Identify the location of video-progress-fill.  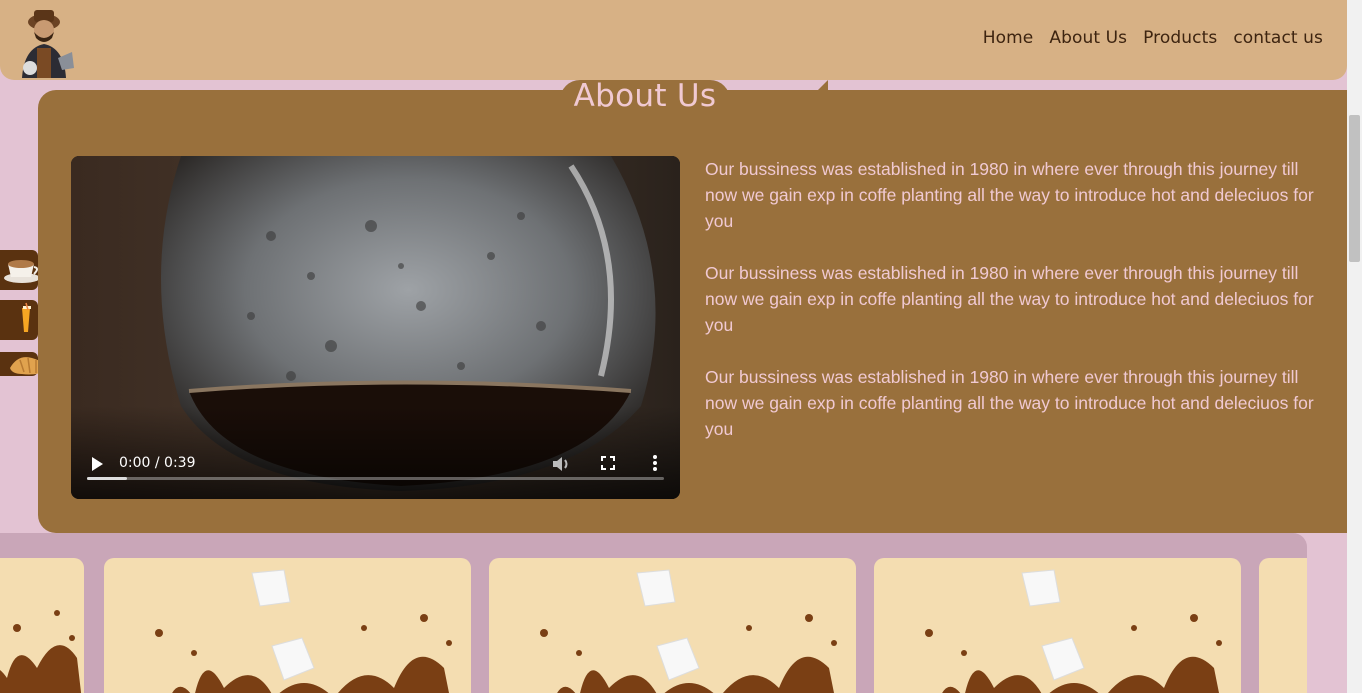
(107, 478).